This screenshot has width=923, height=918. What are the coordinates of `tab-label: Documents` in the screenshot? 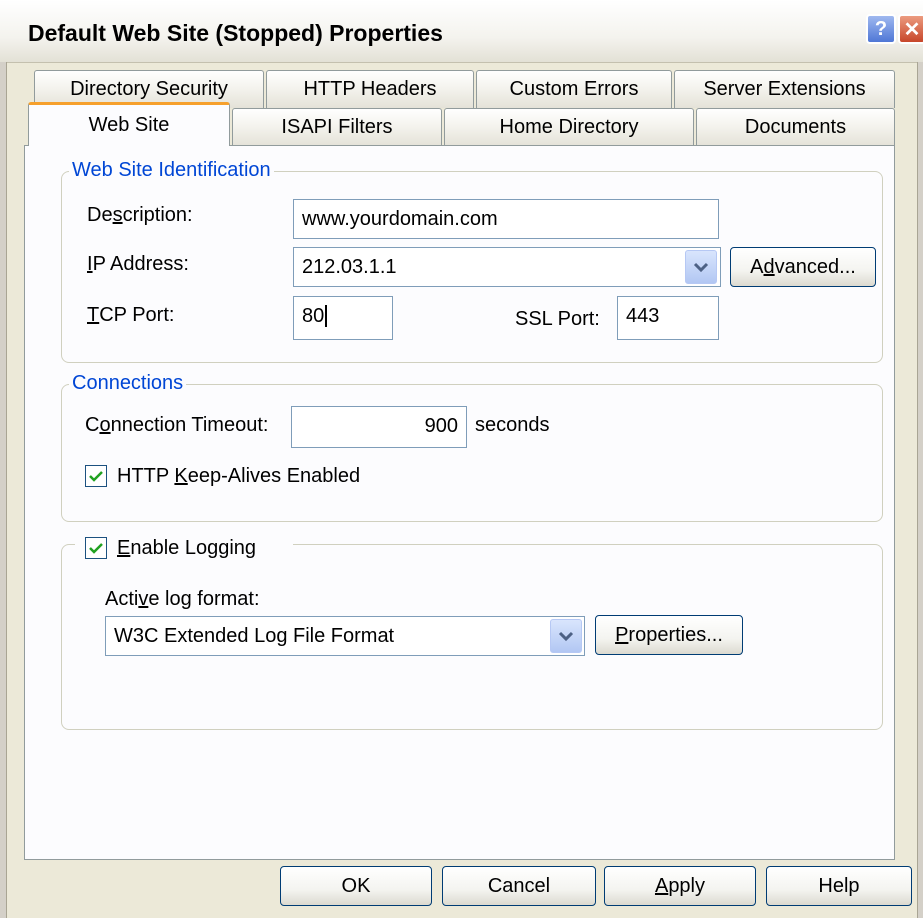 It's located at (795, 127).